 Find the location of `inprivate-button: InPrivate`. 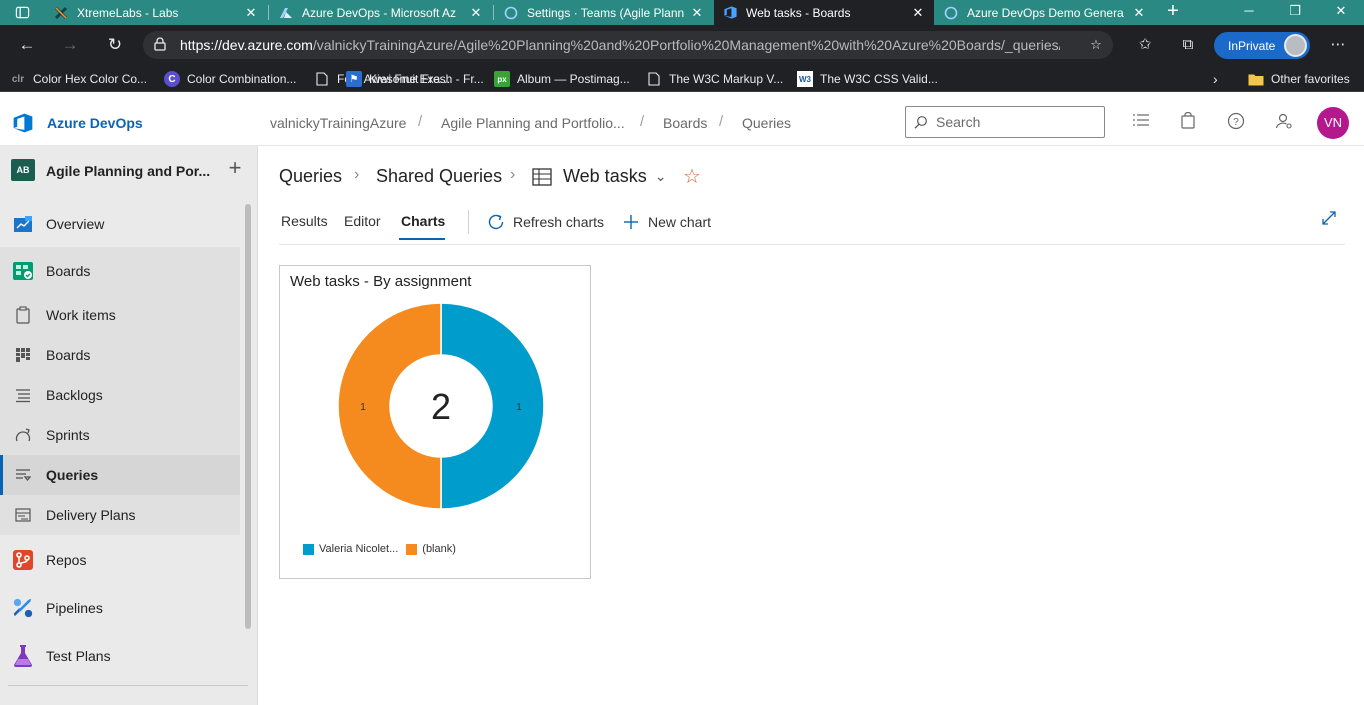

inprivate-button: InPrivate is located at coordinates (1262, 45).